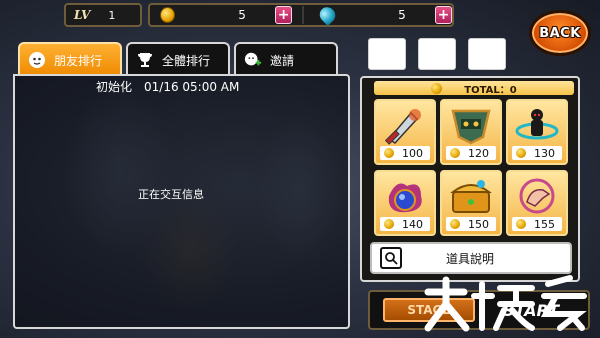 The width and height of the screenshot is (600, 338). Describe the element at coordinates (544, 224) in the screenshot. I see `price-value: 155` at that location.